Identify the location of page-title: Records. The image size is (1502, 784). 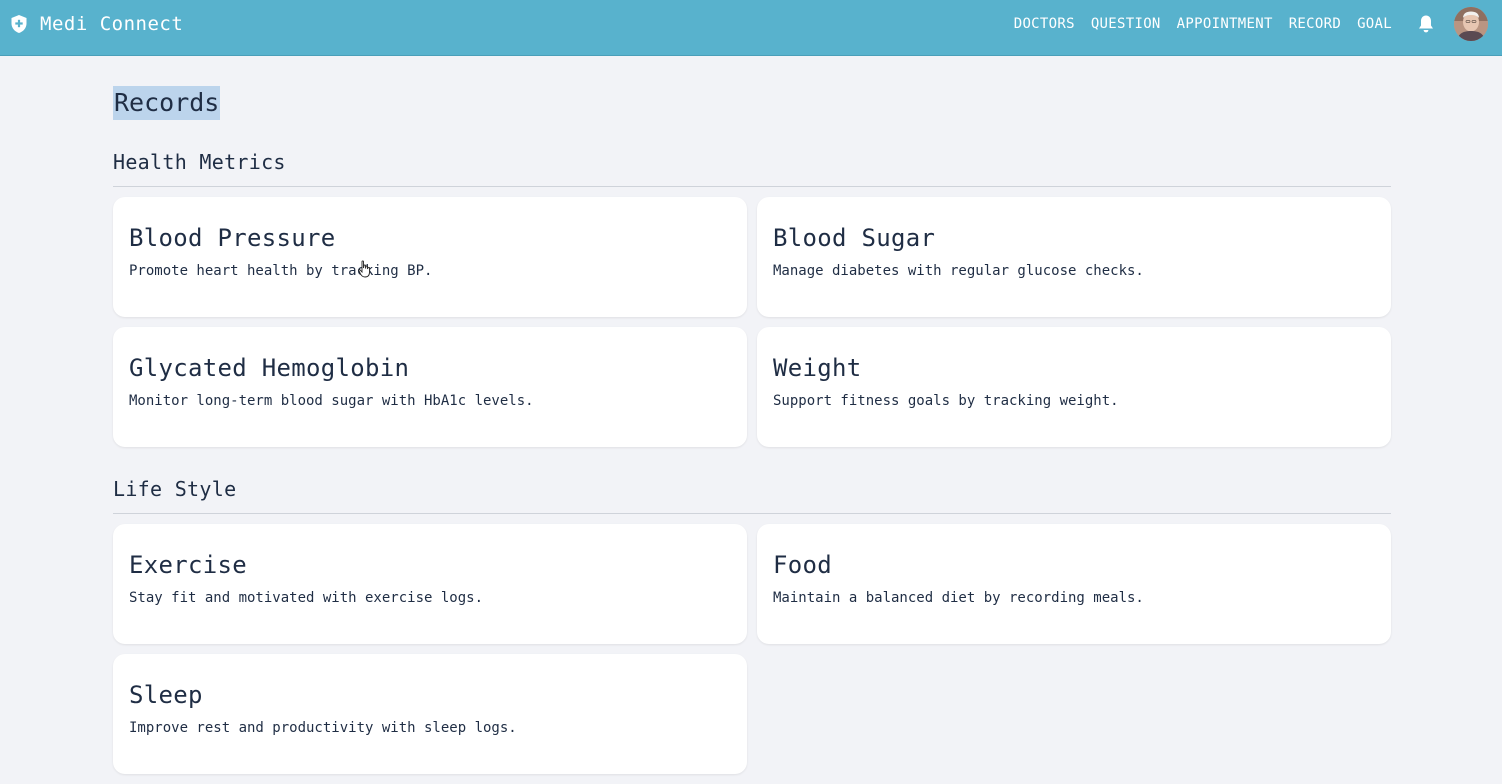
(167, 103).